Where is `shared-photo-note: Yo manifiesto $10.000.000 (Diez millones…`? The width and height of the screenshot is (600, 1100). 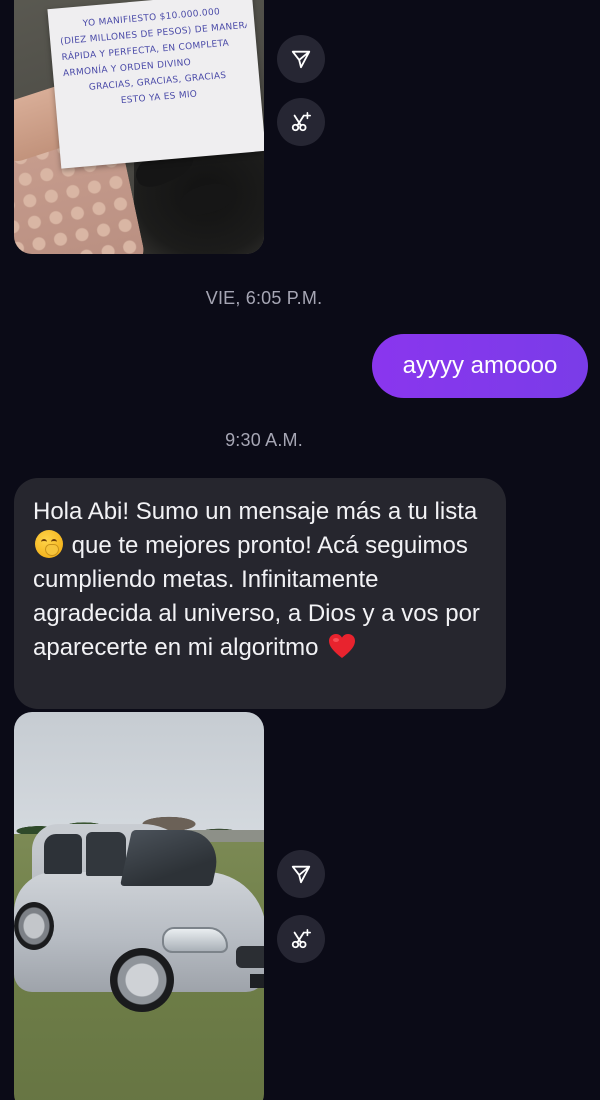
shared-photo-note: Yo manifiesto $10.000.000 (Diez millones… is located at coordinates (139, 127).